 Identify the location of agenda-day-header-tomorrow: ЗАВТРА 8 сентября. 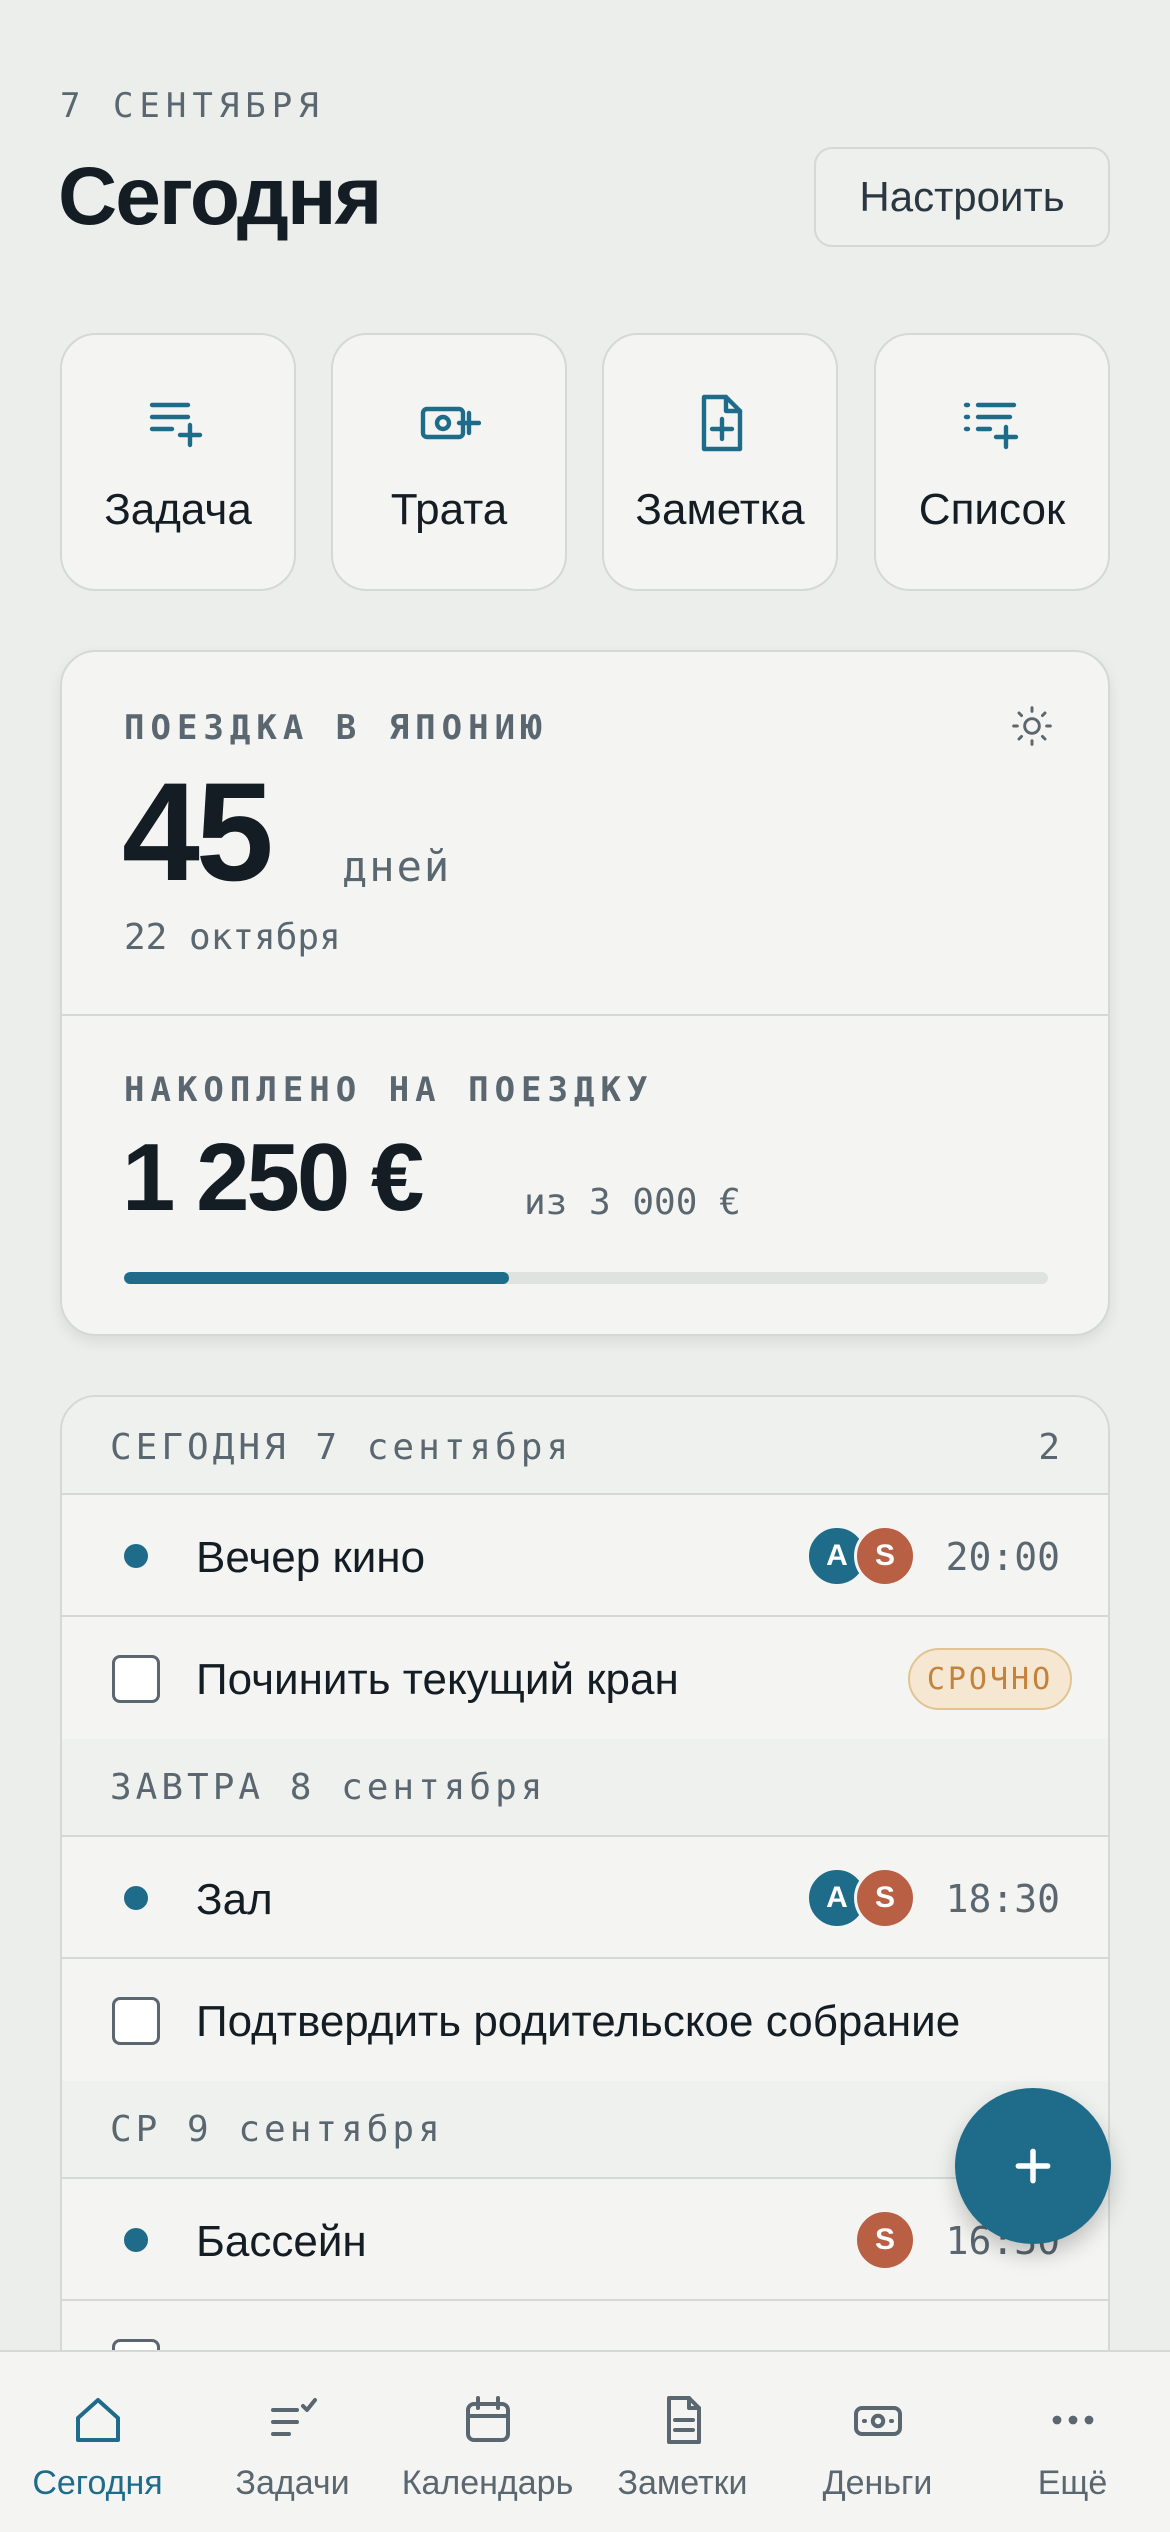
(585, 1788).